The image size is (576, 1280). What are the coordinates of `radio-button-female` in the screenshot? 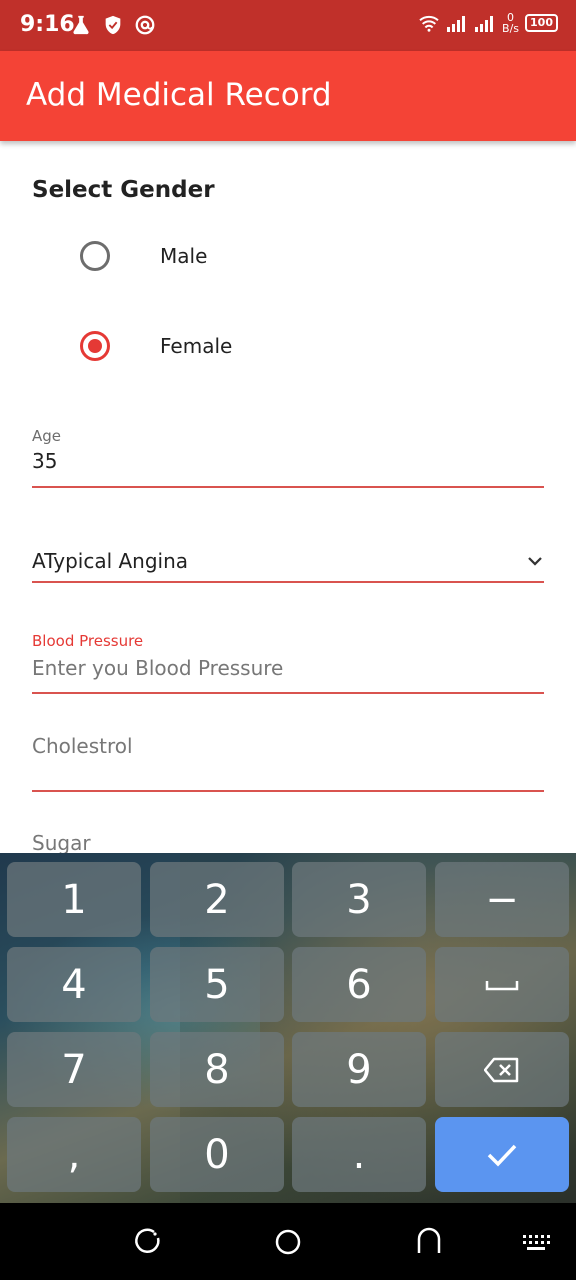 It's located at (95, 346).